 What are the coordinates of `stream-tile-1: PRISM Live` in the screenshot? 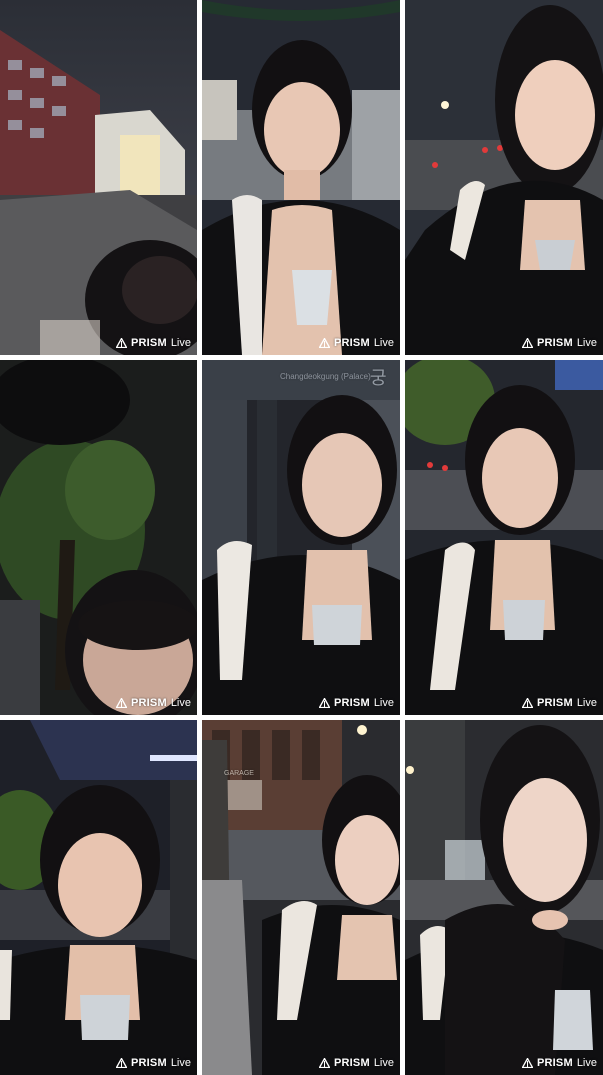 It's located at (98, 177).